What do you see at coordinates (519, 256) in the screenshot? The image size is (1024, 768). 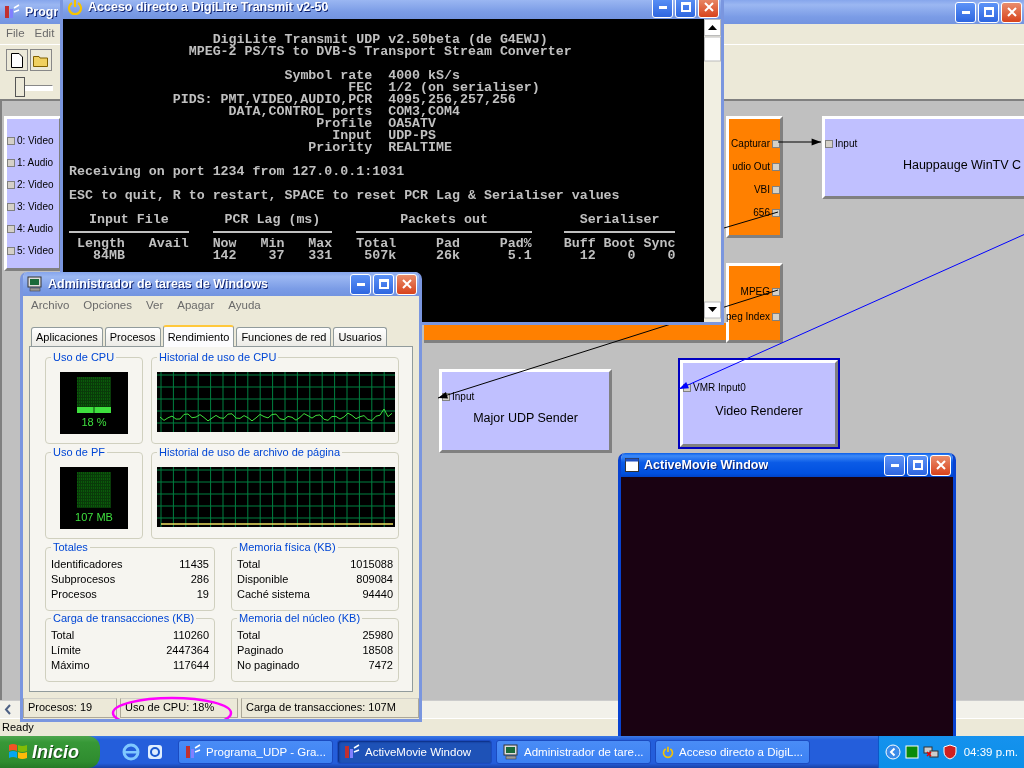 I see `stat-value: 5.1` at bounding box center [519, 256].